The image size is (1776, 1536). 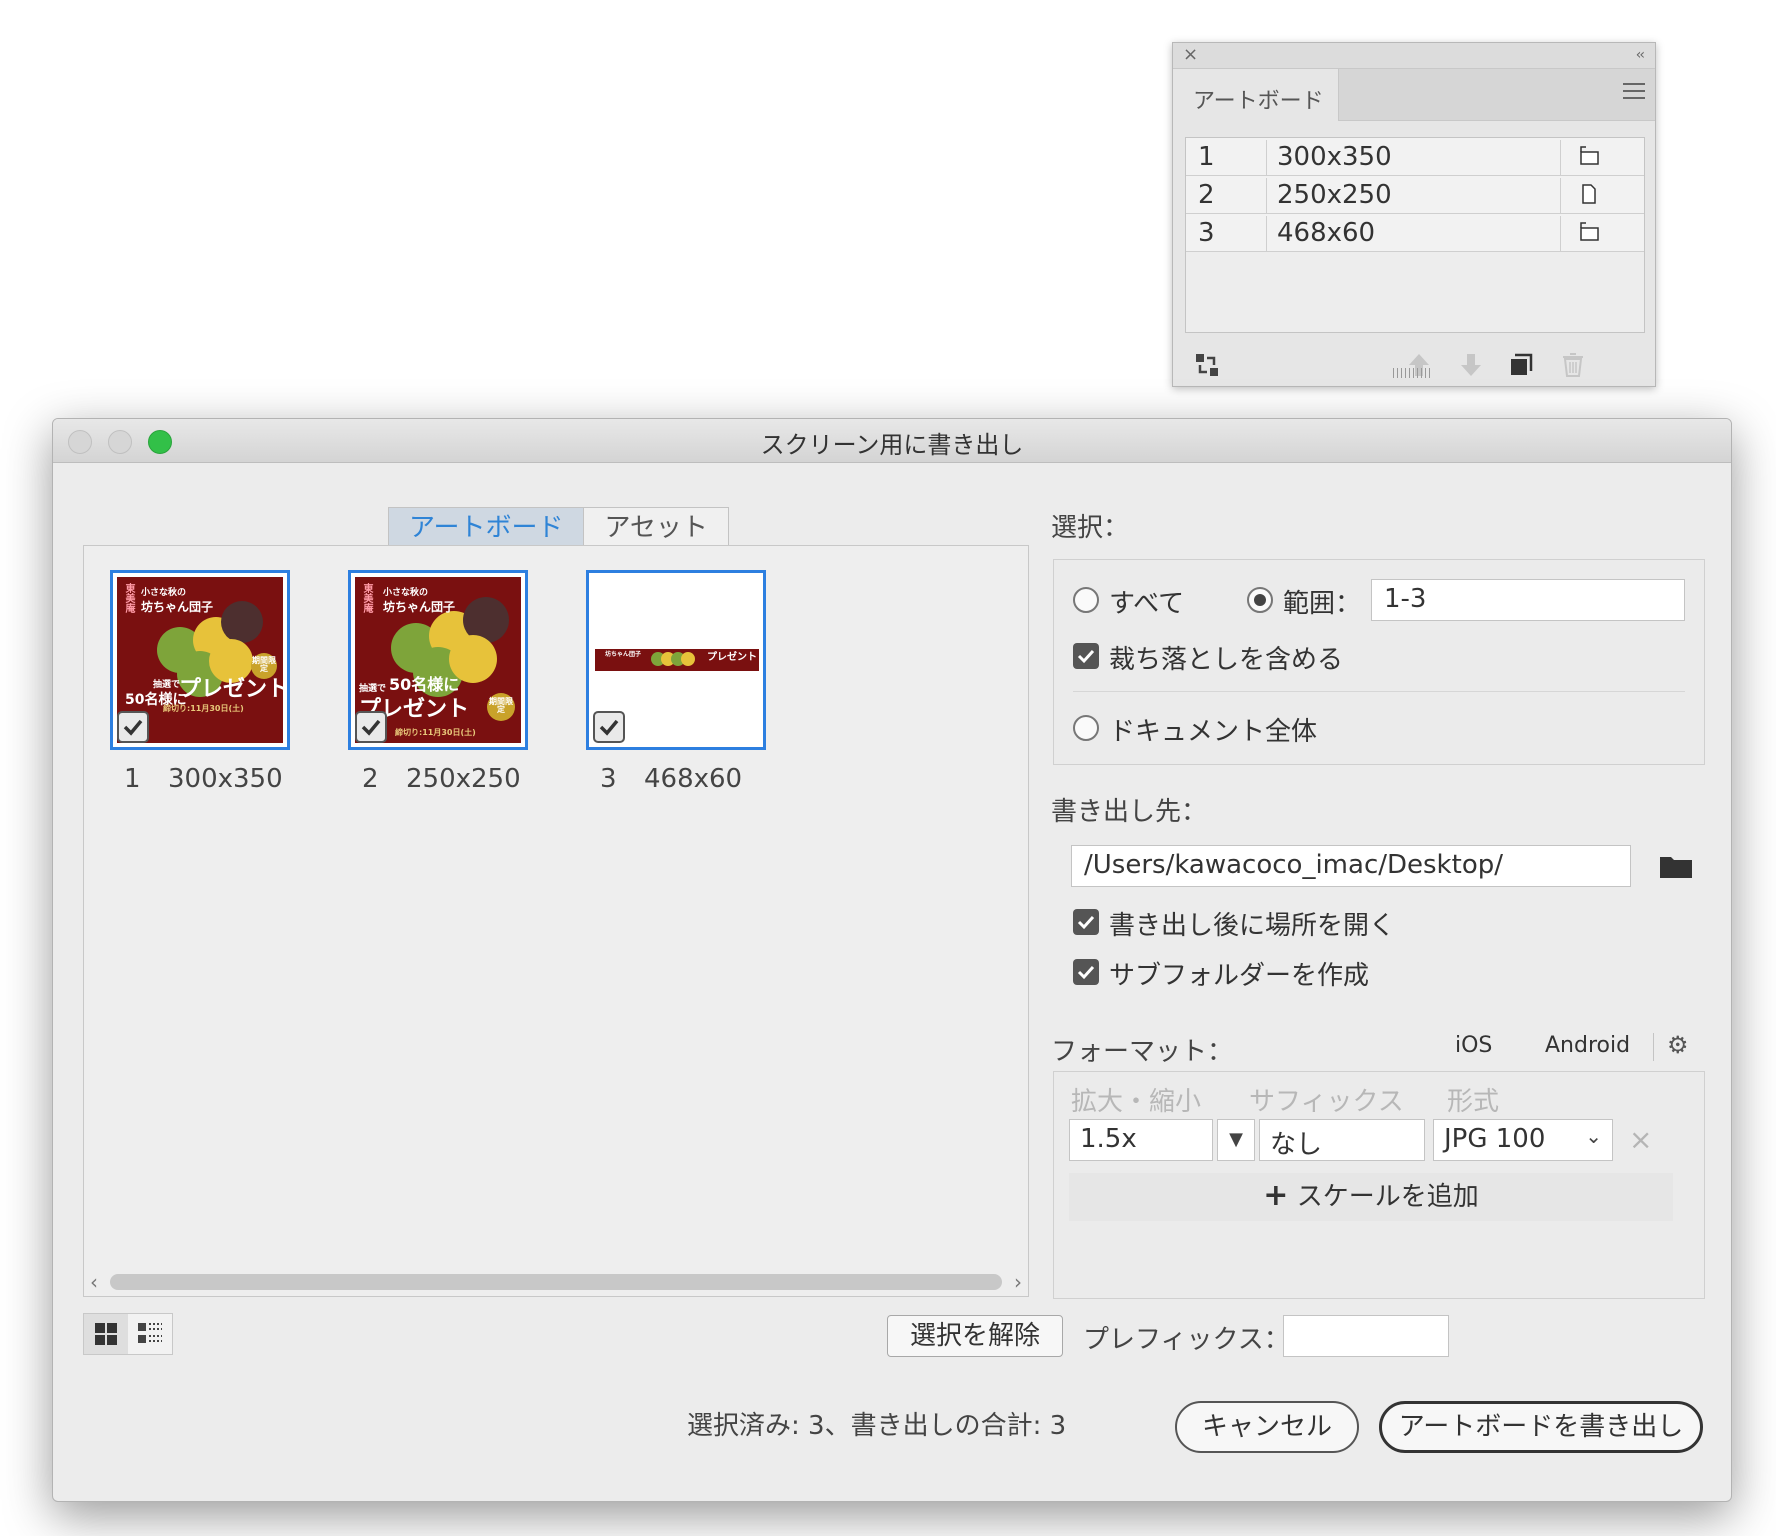 What do you see at coordinates (406, 593) in the screenshot?
I see `art-line1: 小さな秋の` at bounding box center [406, 593].